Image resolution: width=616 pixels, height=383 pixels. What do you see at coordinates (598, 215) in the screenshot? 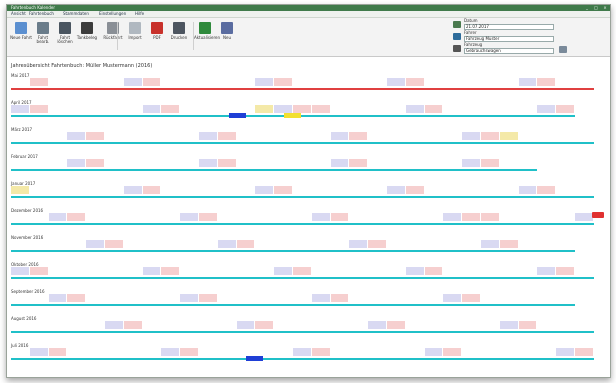
I see `alert-badge` at bounding box center [598, 215].